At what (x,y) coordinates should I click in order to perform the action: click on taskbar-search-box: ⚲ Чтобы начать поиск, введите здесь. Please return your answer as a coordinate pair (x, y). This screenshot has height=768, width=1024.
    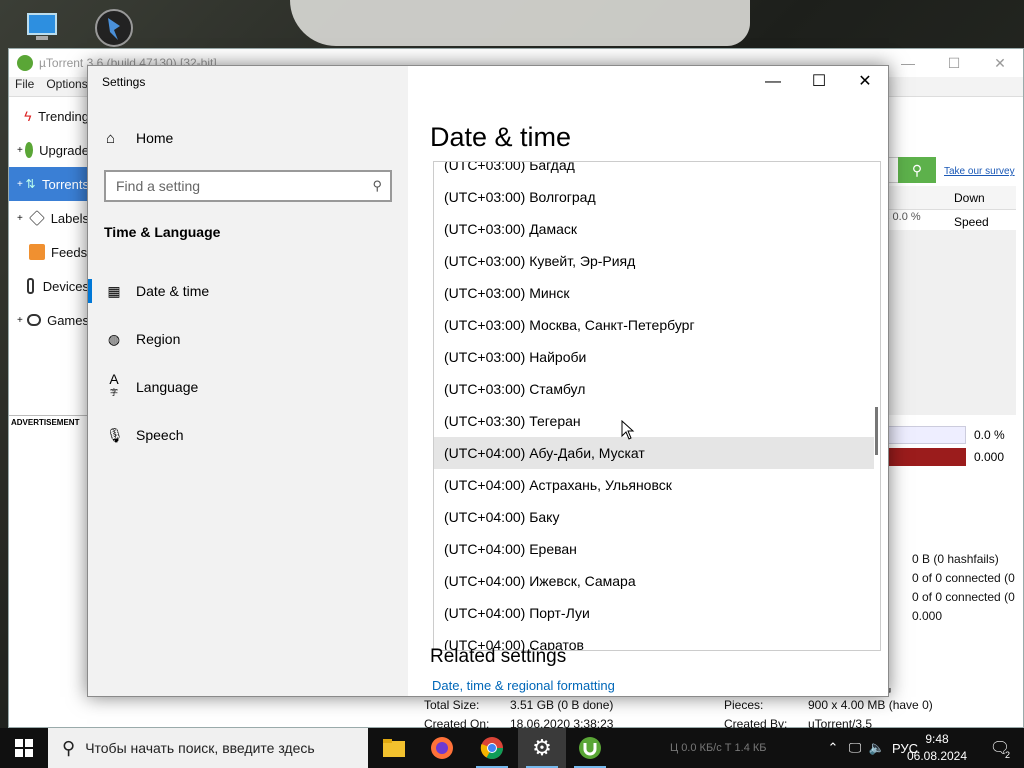
    Looking at the image, I should click on (208, 748).